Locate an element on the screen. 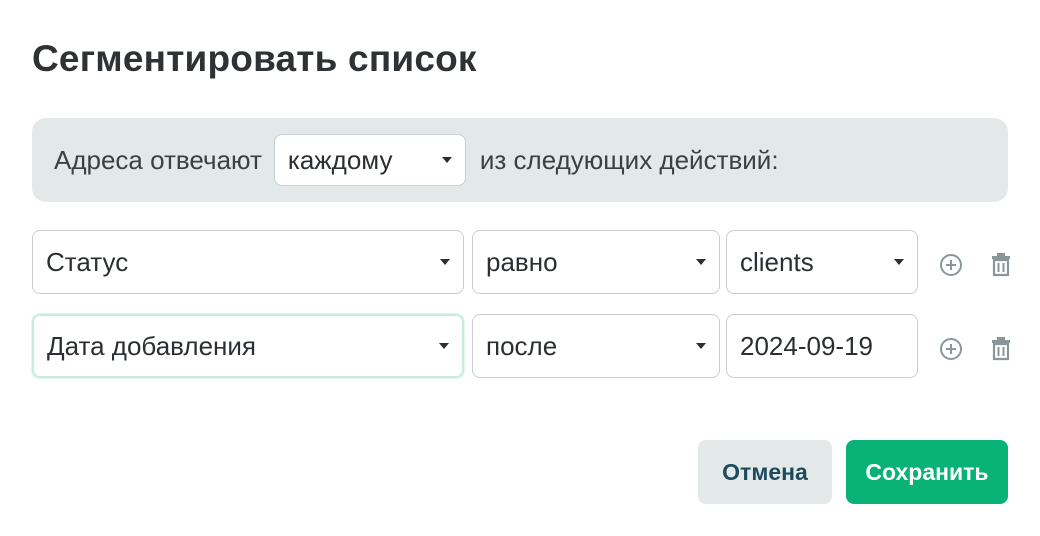  condition-1-operator-value: равно is located at coordinates (522, 261).